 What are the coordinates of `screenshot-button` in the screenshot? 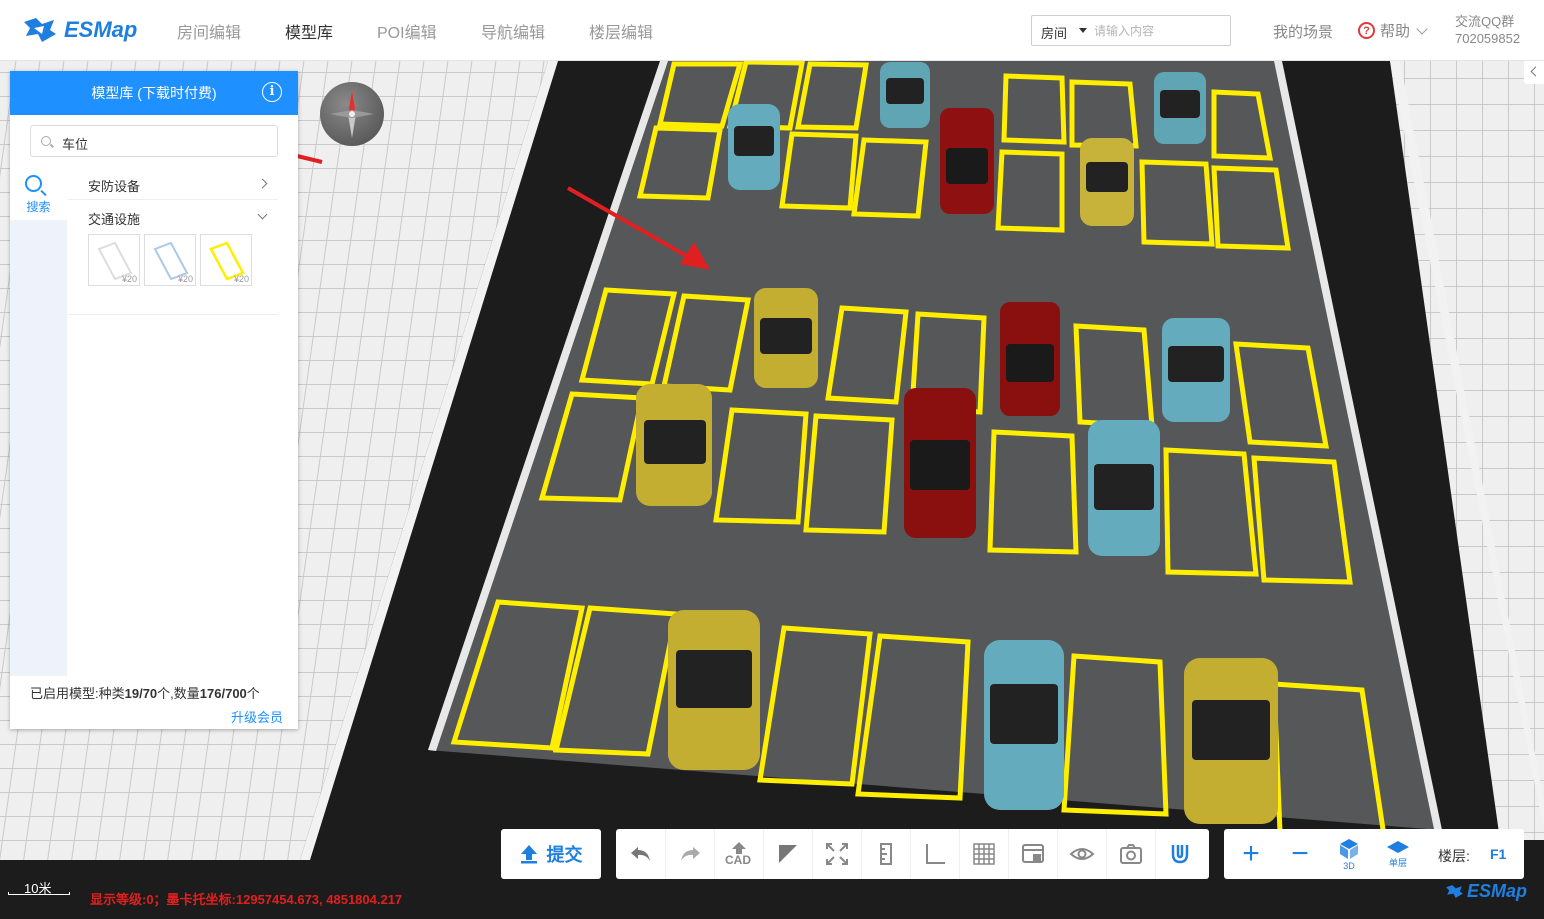 It's located at (1130, 854).